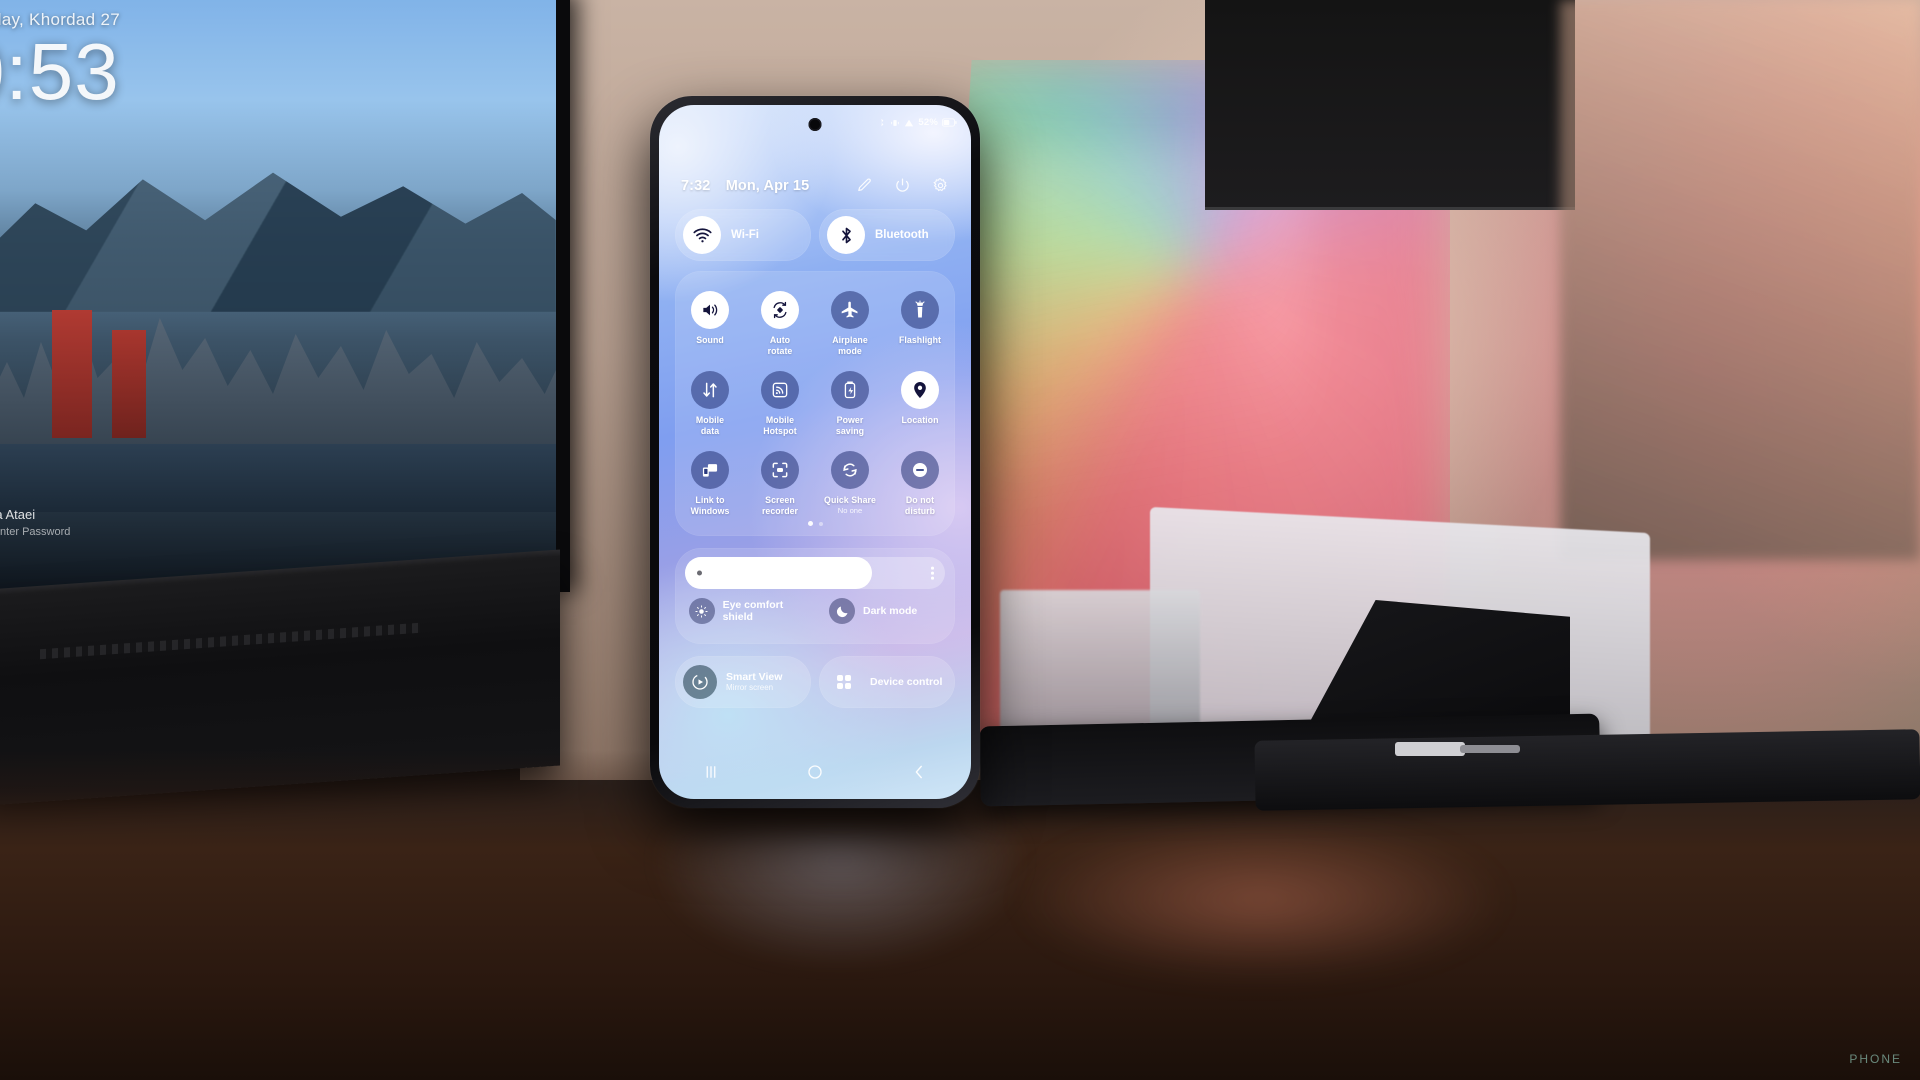  What do you see at coordinates (920, 390) in the screenshot?
I see `location-icon` at bounding box center [920, 390].